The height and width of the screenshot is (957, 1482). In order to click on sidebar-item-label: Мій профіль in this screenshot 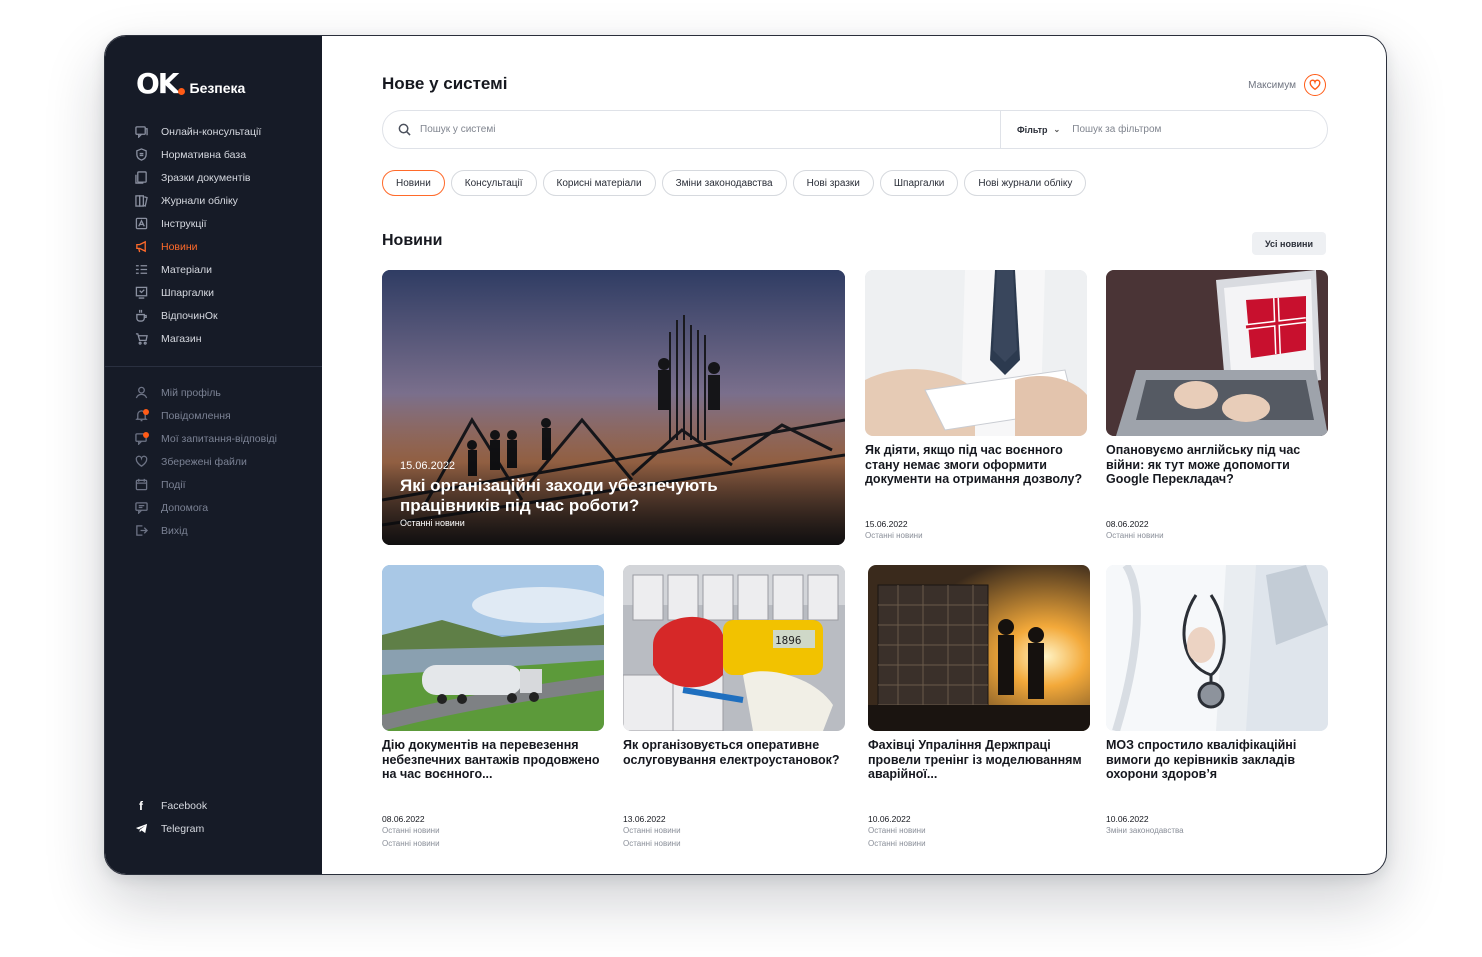, I will do `click(191, 392)`.